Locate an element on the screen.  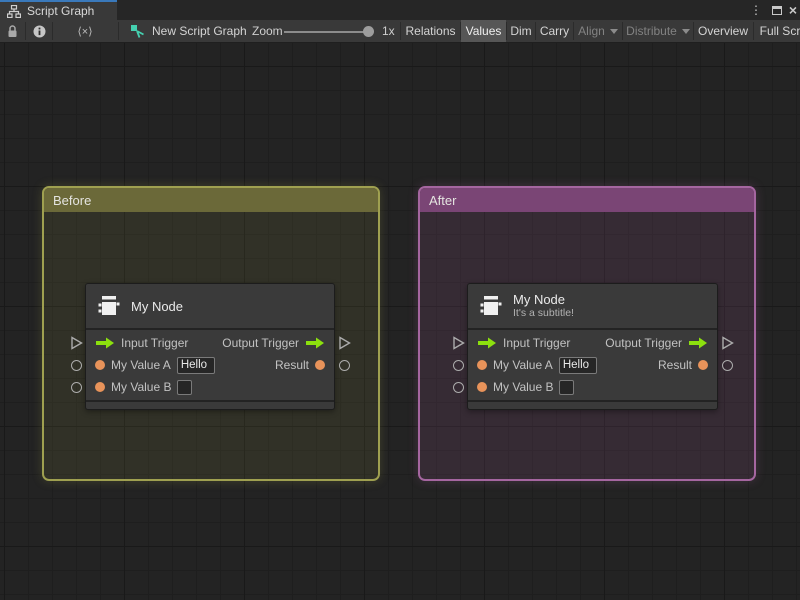
maximize-button is located at coordinates (777, 10).